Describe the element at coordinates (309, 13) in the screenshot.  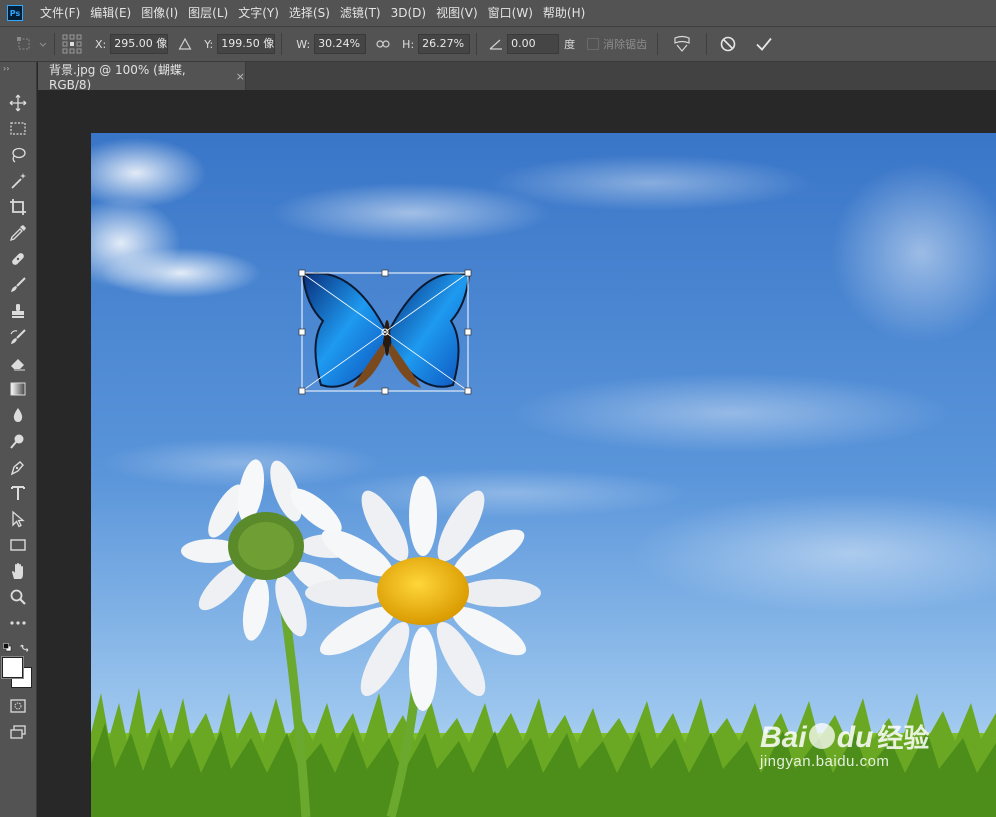
I see `menu-select: 选择(S)` at that location.